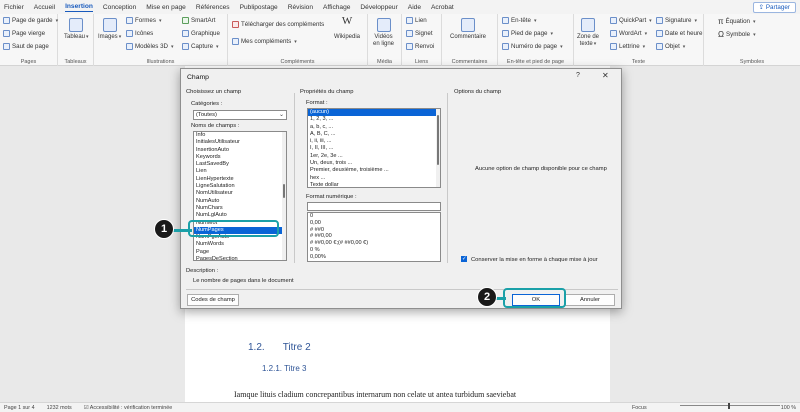  What do you see at coordinates (240, 208) in the screenshot?
I see `field-name-item: NumChars` at bounding box center [240, 208].